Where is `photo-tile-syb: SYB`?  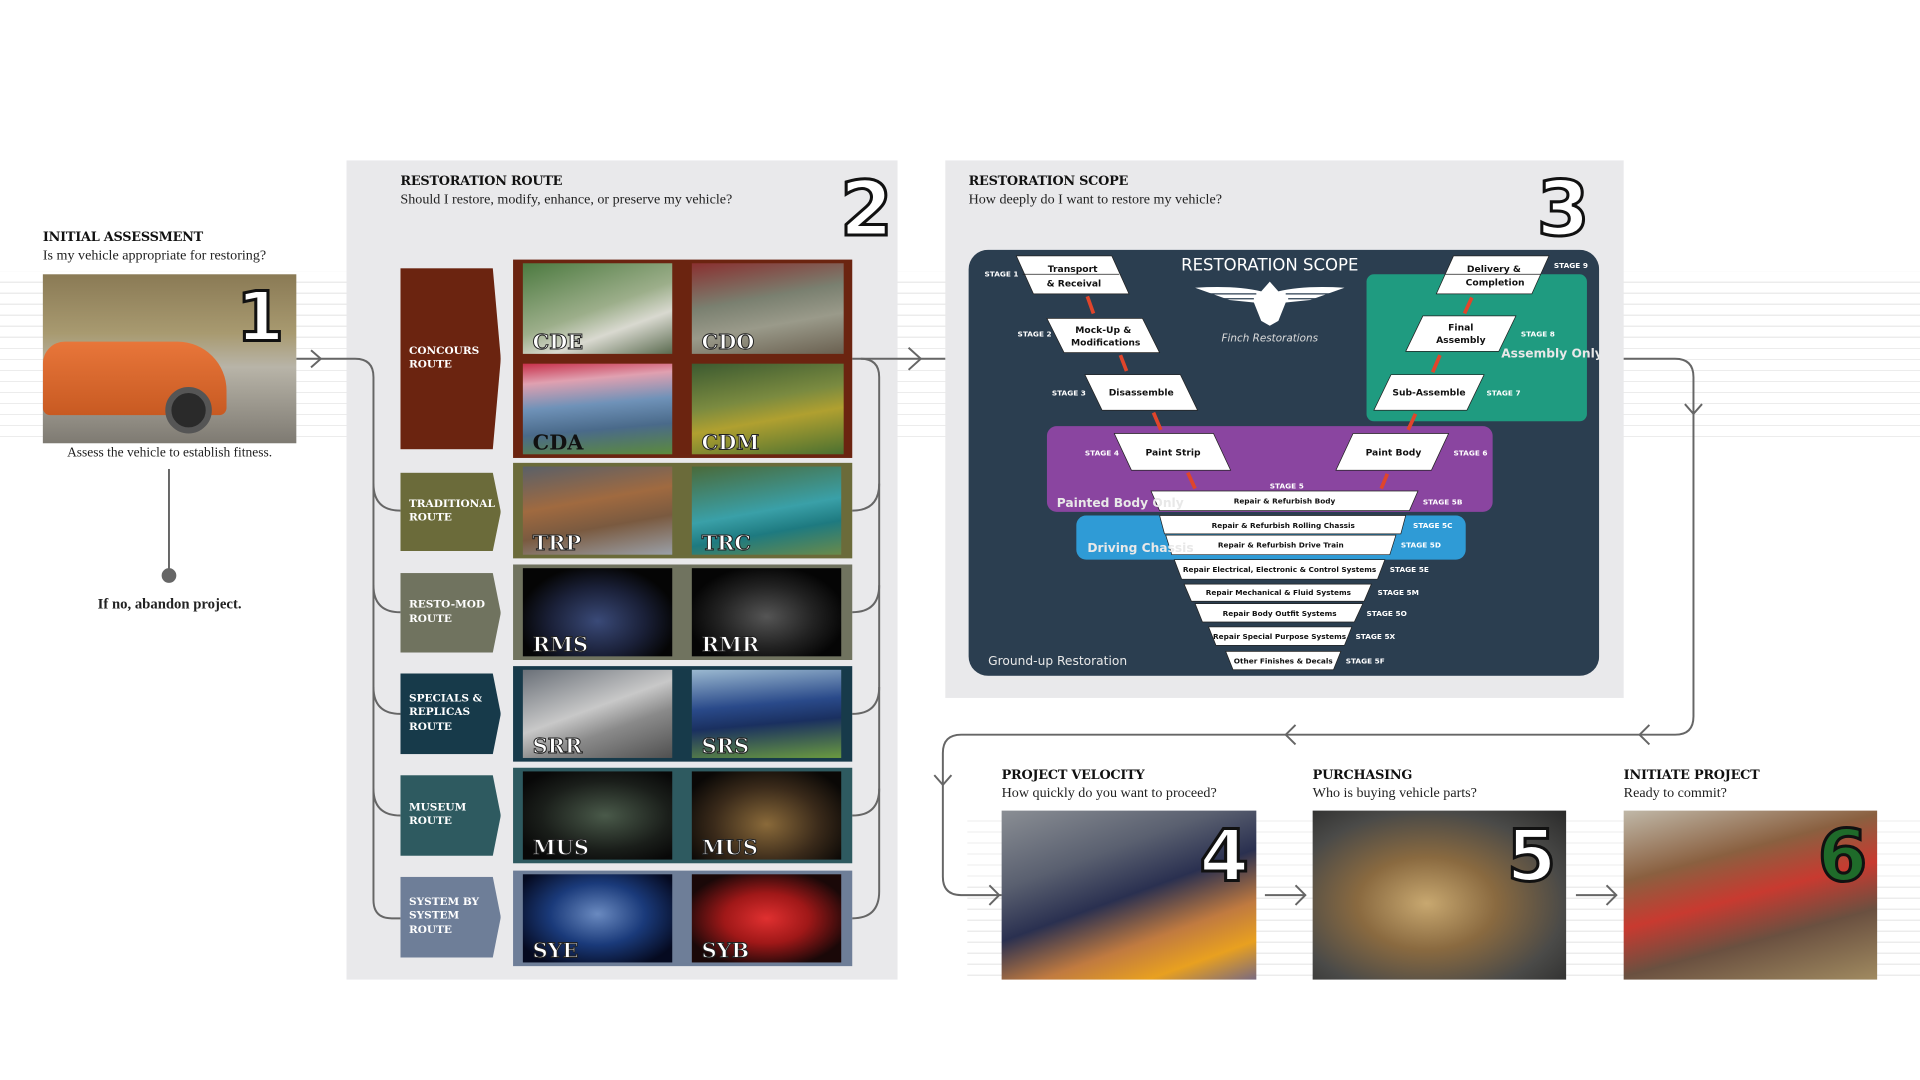
photo-tile-syb: SYB is located at coordinates (766, 918).